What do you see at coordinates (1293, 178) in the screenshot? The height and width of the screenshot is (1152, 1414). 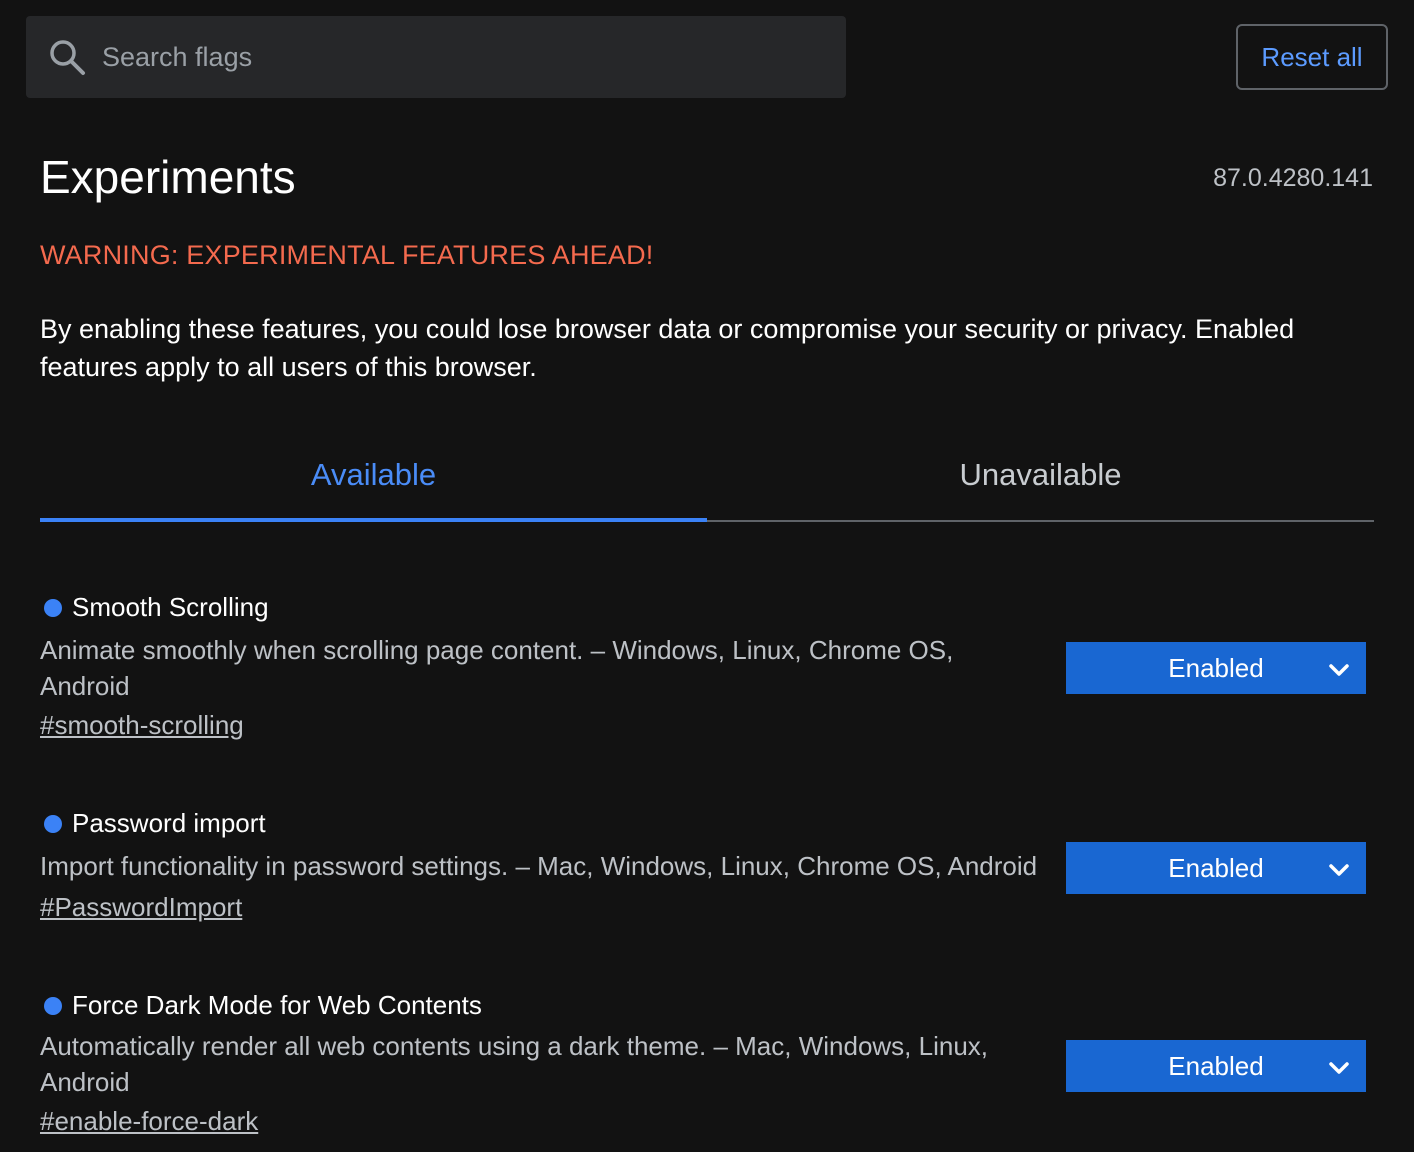 I see `version-label: 87.0.4280.141` at bounding box center [1293, 178].